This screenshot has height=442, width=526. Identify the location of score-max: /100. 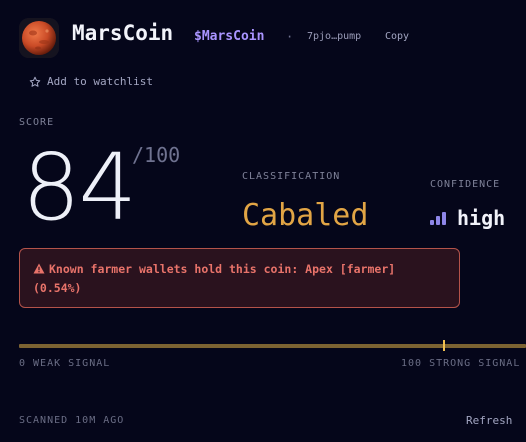
(156, 155).